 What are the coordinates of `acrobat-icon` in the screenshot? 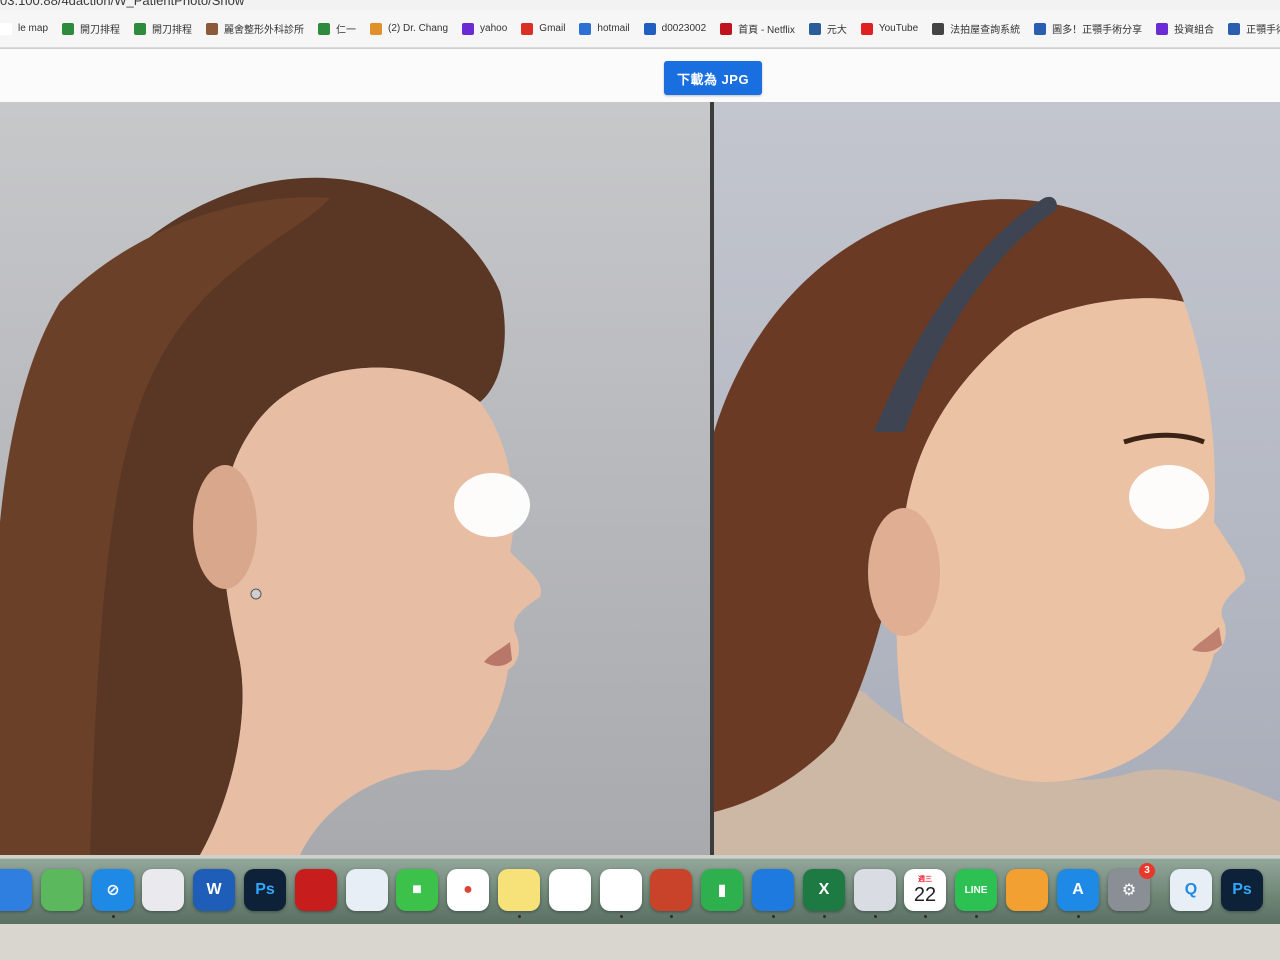 It's located at (316, 890).